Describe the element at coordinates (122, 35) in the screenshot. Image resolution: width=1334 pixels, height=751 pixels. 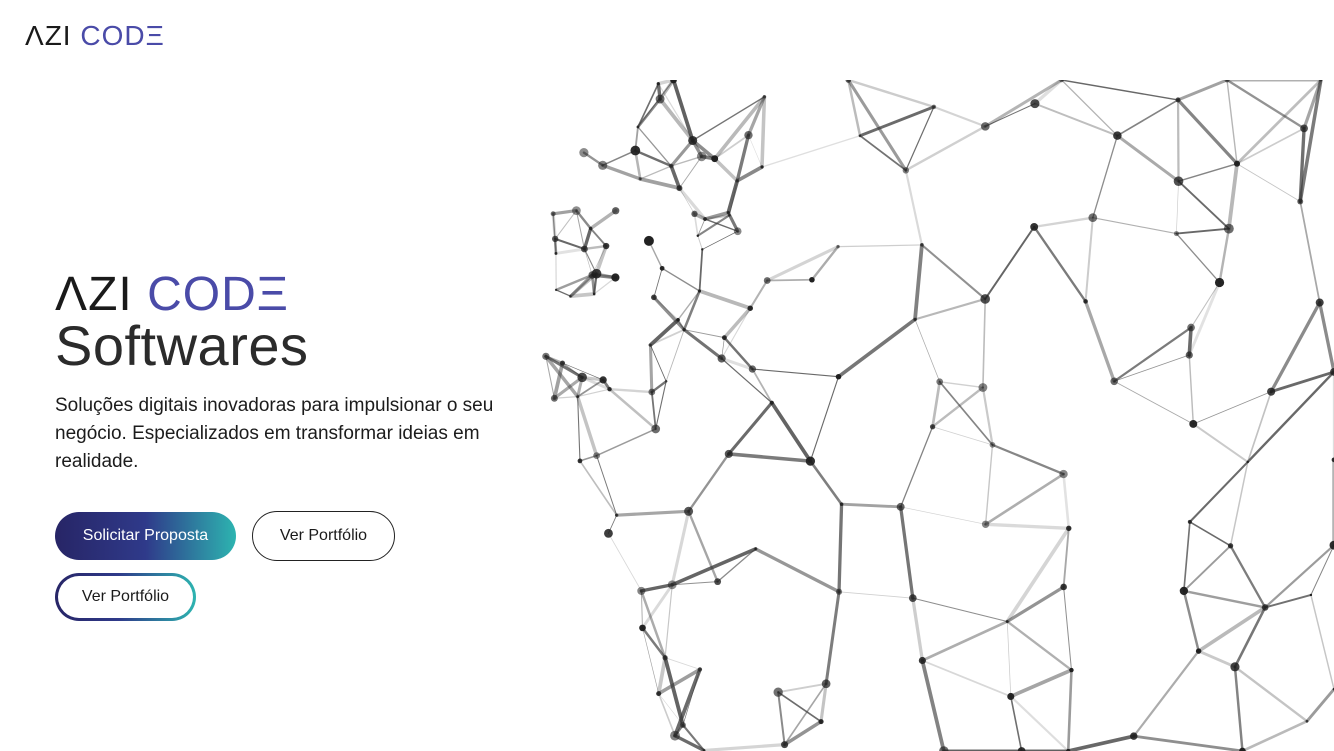
I see `logo-text-part2: CODΞ` at that location.